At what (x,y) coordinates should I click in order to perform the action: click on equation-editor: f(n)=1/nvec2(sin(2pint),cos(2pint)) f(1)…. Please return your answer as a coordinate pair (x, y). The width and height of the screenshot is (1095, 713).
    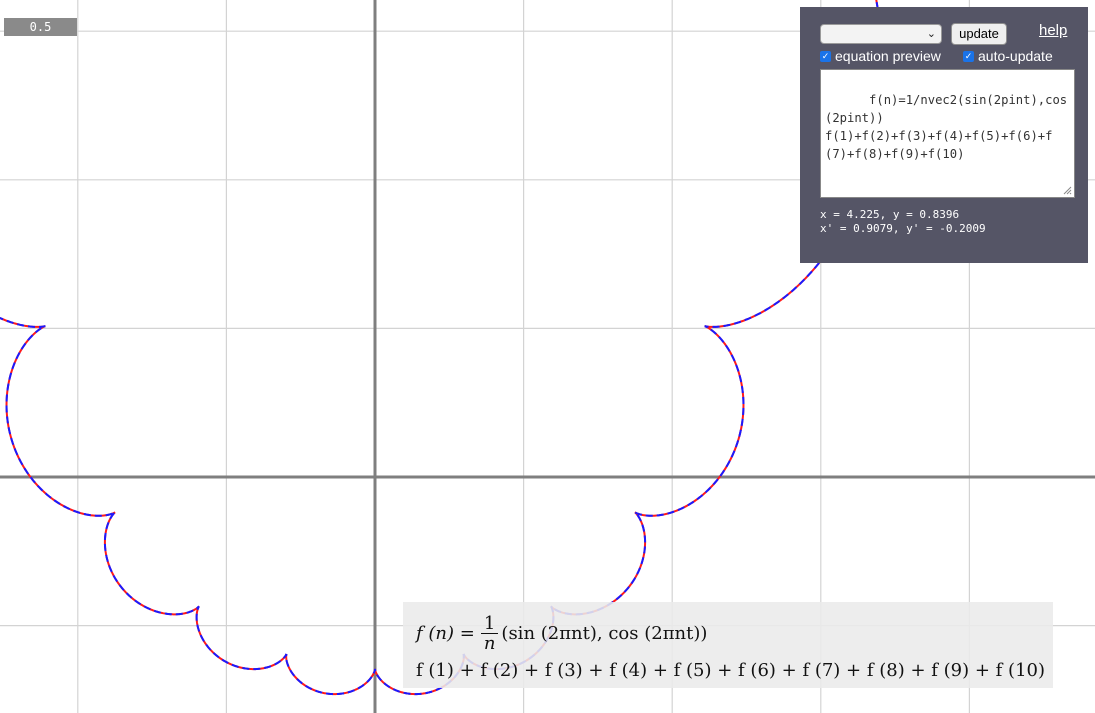
    Looking at the image, I should click on (947, 133).